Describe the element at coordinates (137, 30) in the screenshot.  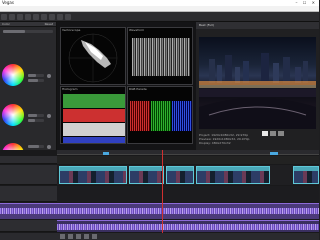
I see `scope-label: Waveform` at that location.